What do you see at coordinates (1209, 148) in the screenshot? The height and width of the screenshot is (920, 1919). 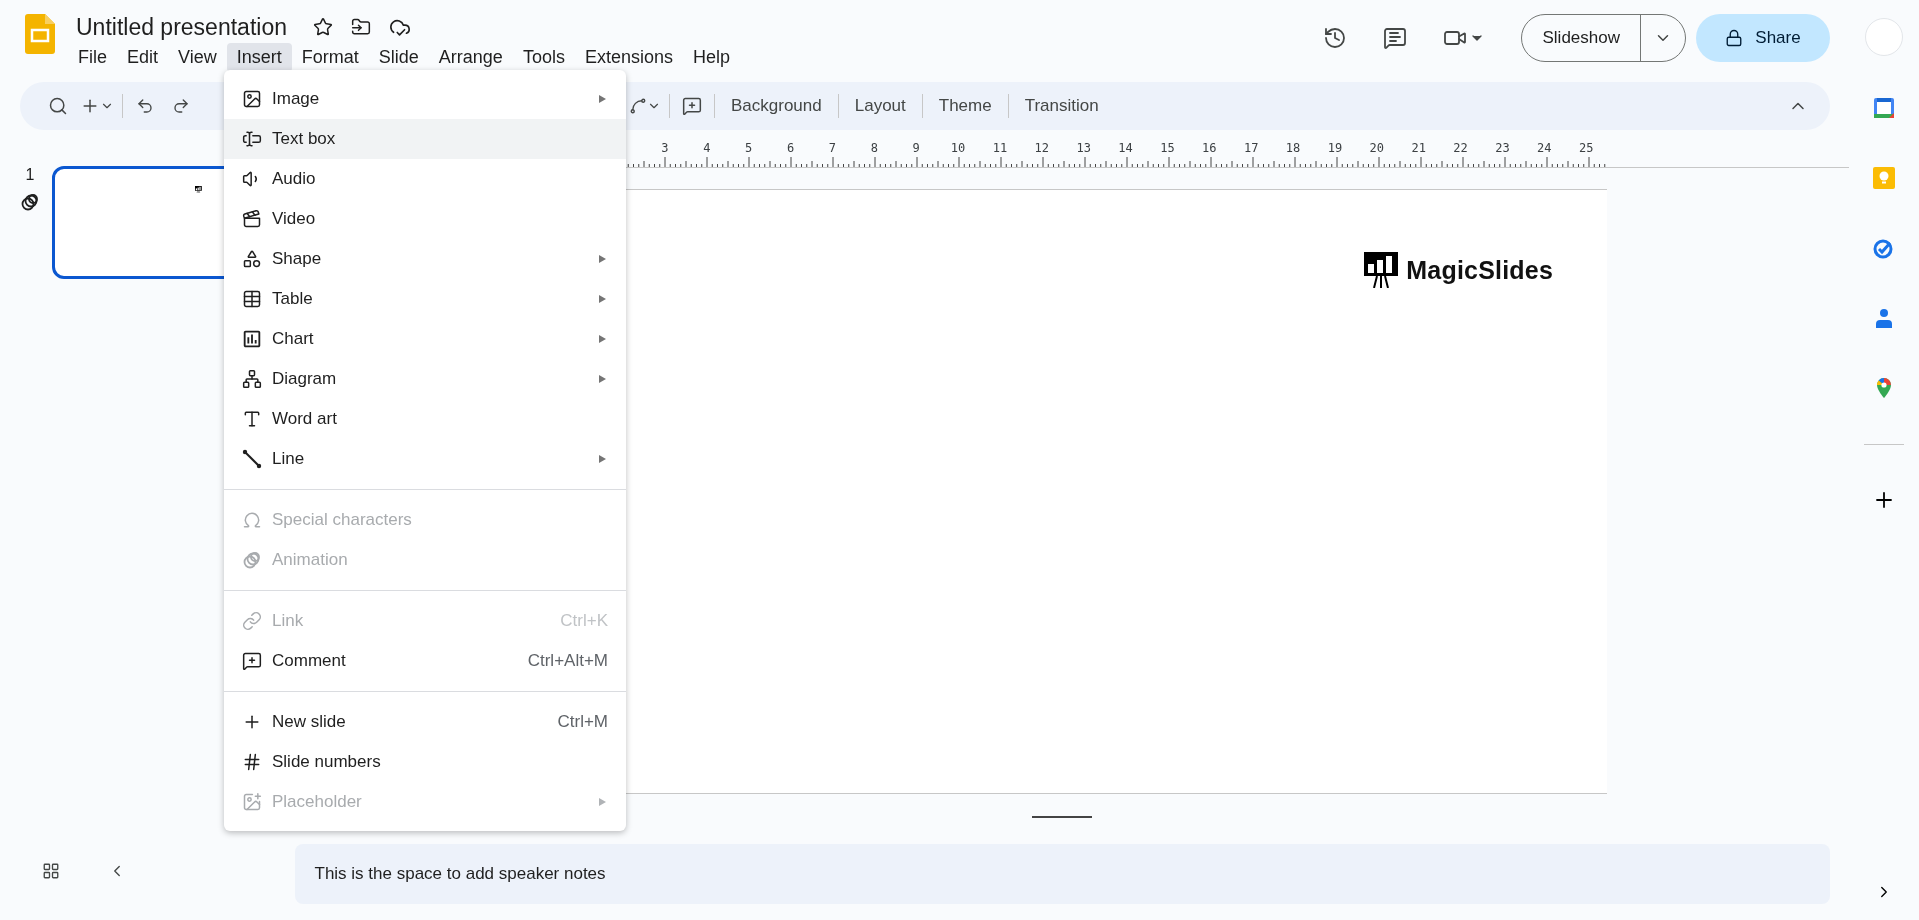 I see `ruler-number: 16` at bounding box center [1209, 148].